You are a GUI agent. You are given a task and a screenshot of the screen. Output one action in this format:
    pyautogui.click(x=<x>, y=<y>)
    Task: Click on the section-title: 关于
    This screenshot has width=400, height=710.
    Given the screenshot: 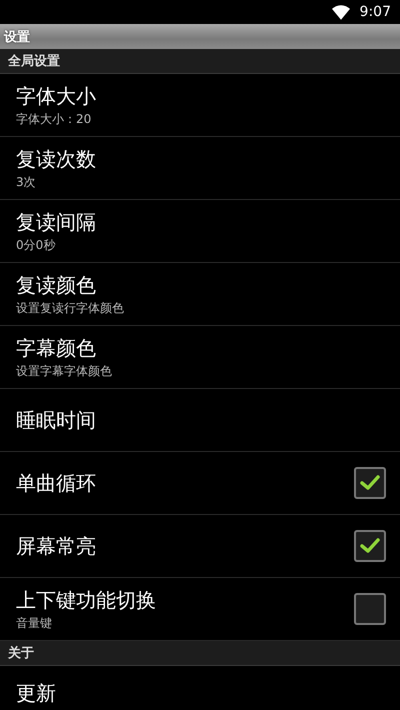 What is the action you would take?
    pyautogui.click(x=21, y=653)
    